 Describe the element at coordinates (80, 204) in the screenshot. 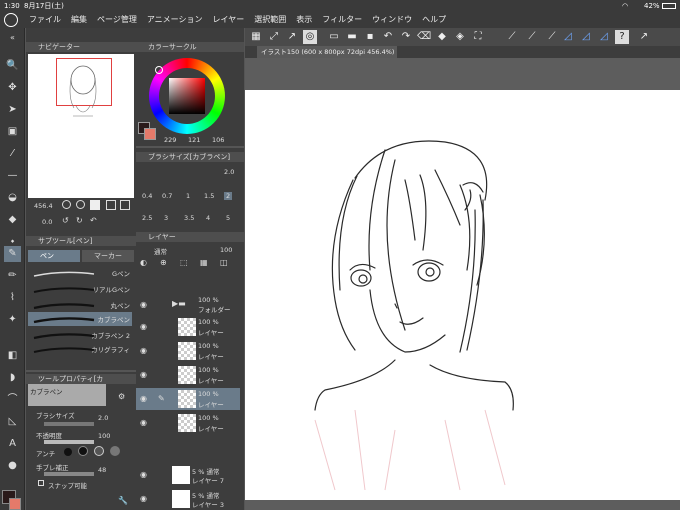

I see `zoom-in-icon` at that location.